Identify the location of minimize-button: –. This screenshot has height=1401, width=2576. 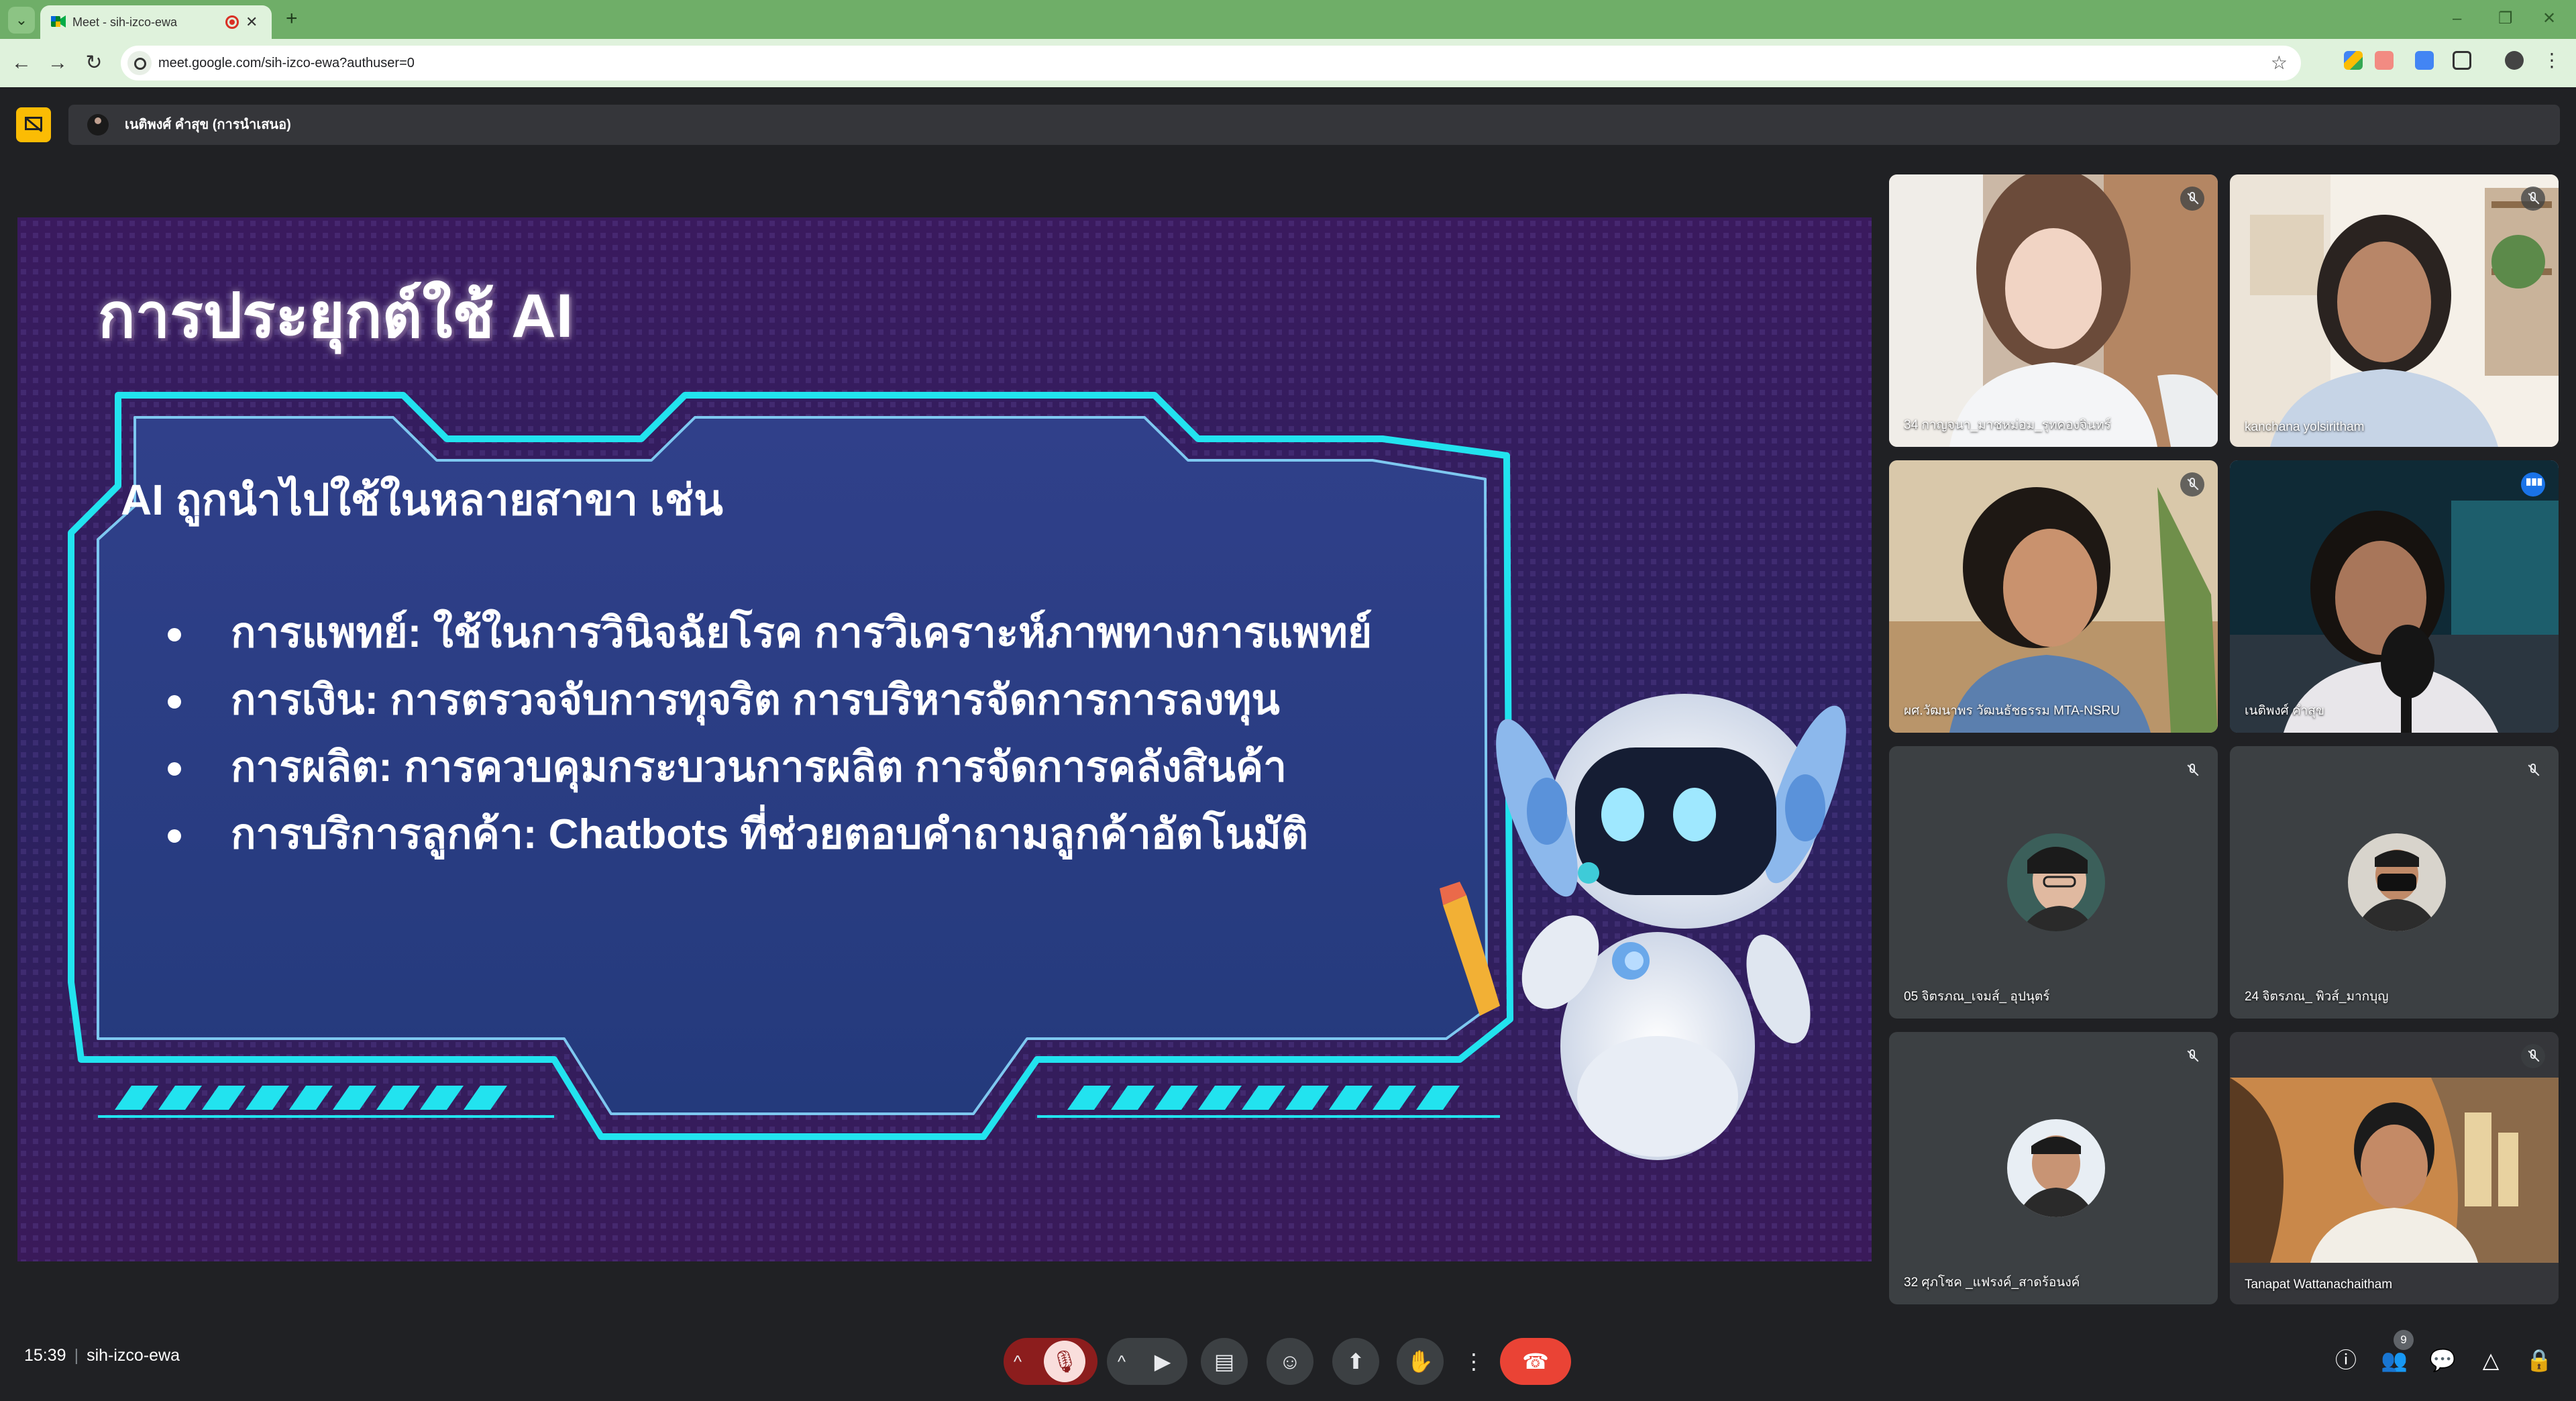
(2457, 18).